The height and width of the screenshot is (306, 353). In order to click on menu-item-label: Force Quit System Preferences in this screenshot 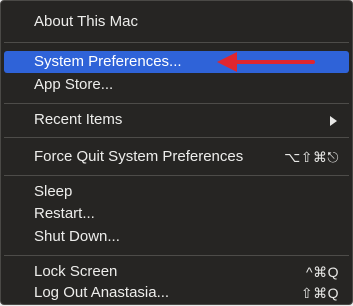, I will do `click(139, 156)`.